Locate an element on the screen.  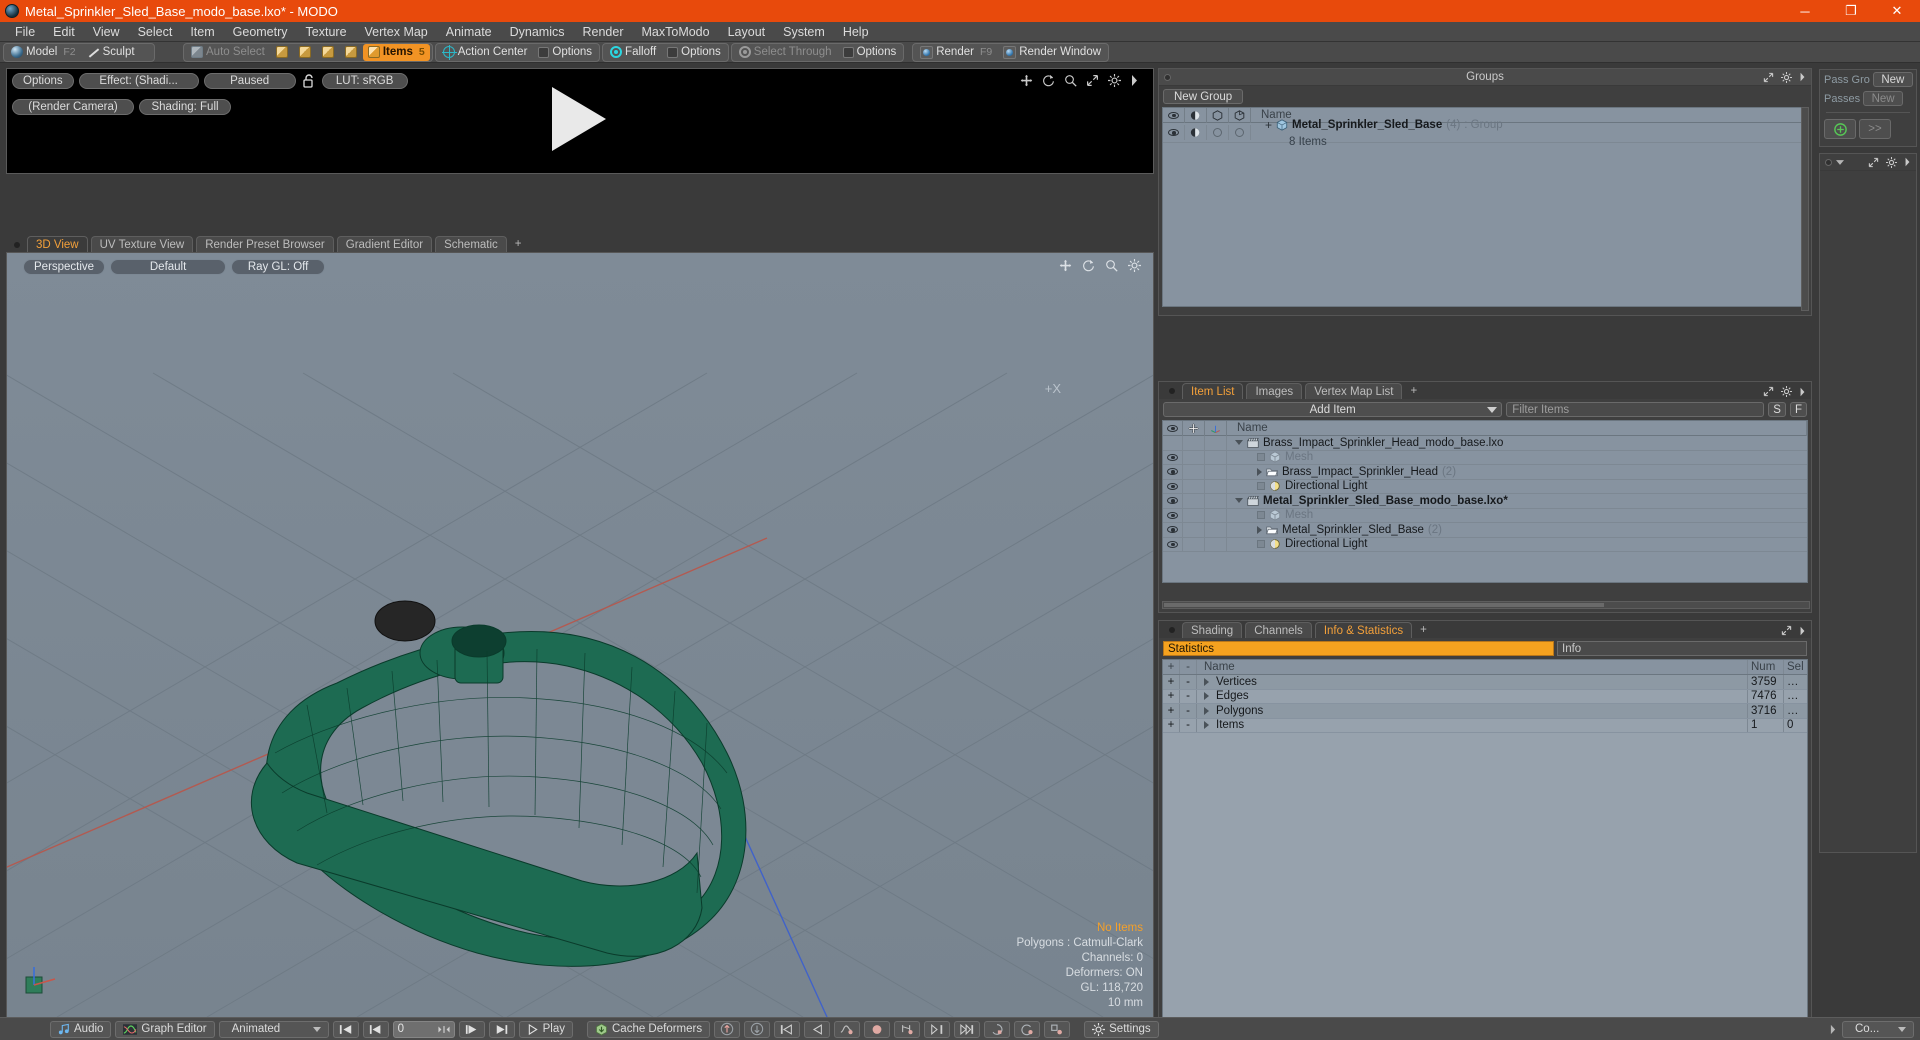
auto-key-button is located at coordinates (997, 1029).